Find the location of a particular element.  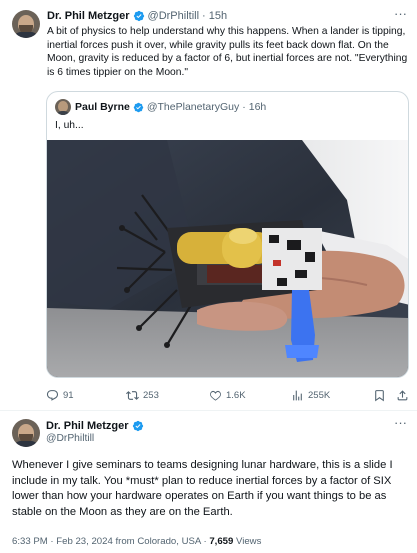

quote-author-name: Paul Byrne is located at coordinates (102, 107).